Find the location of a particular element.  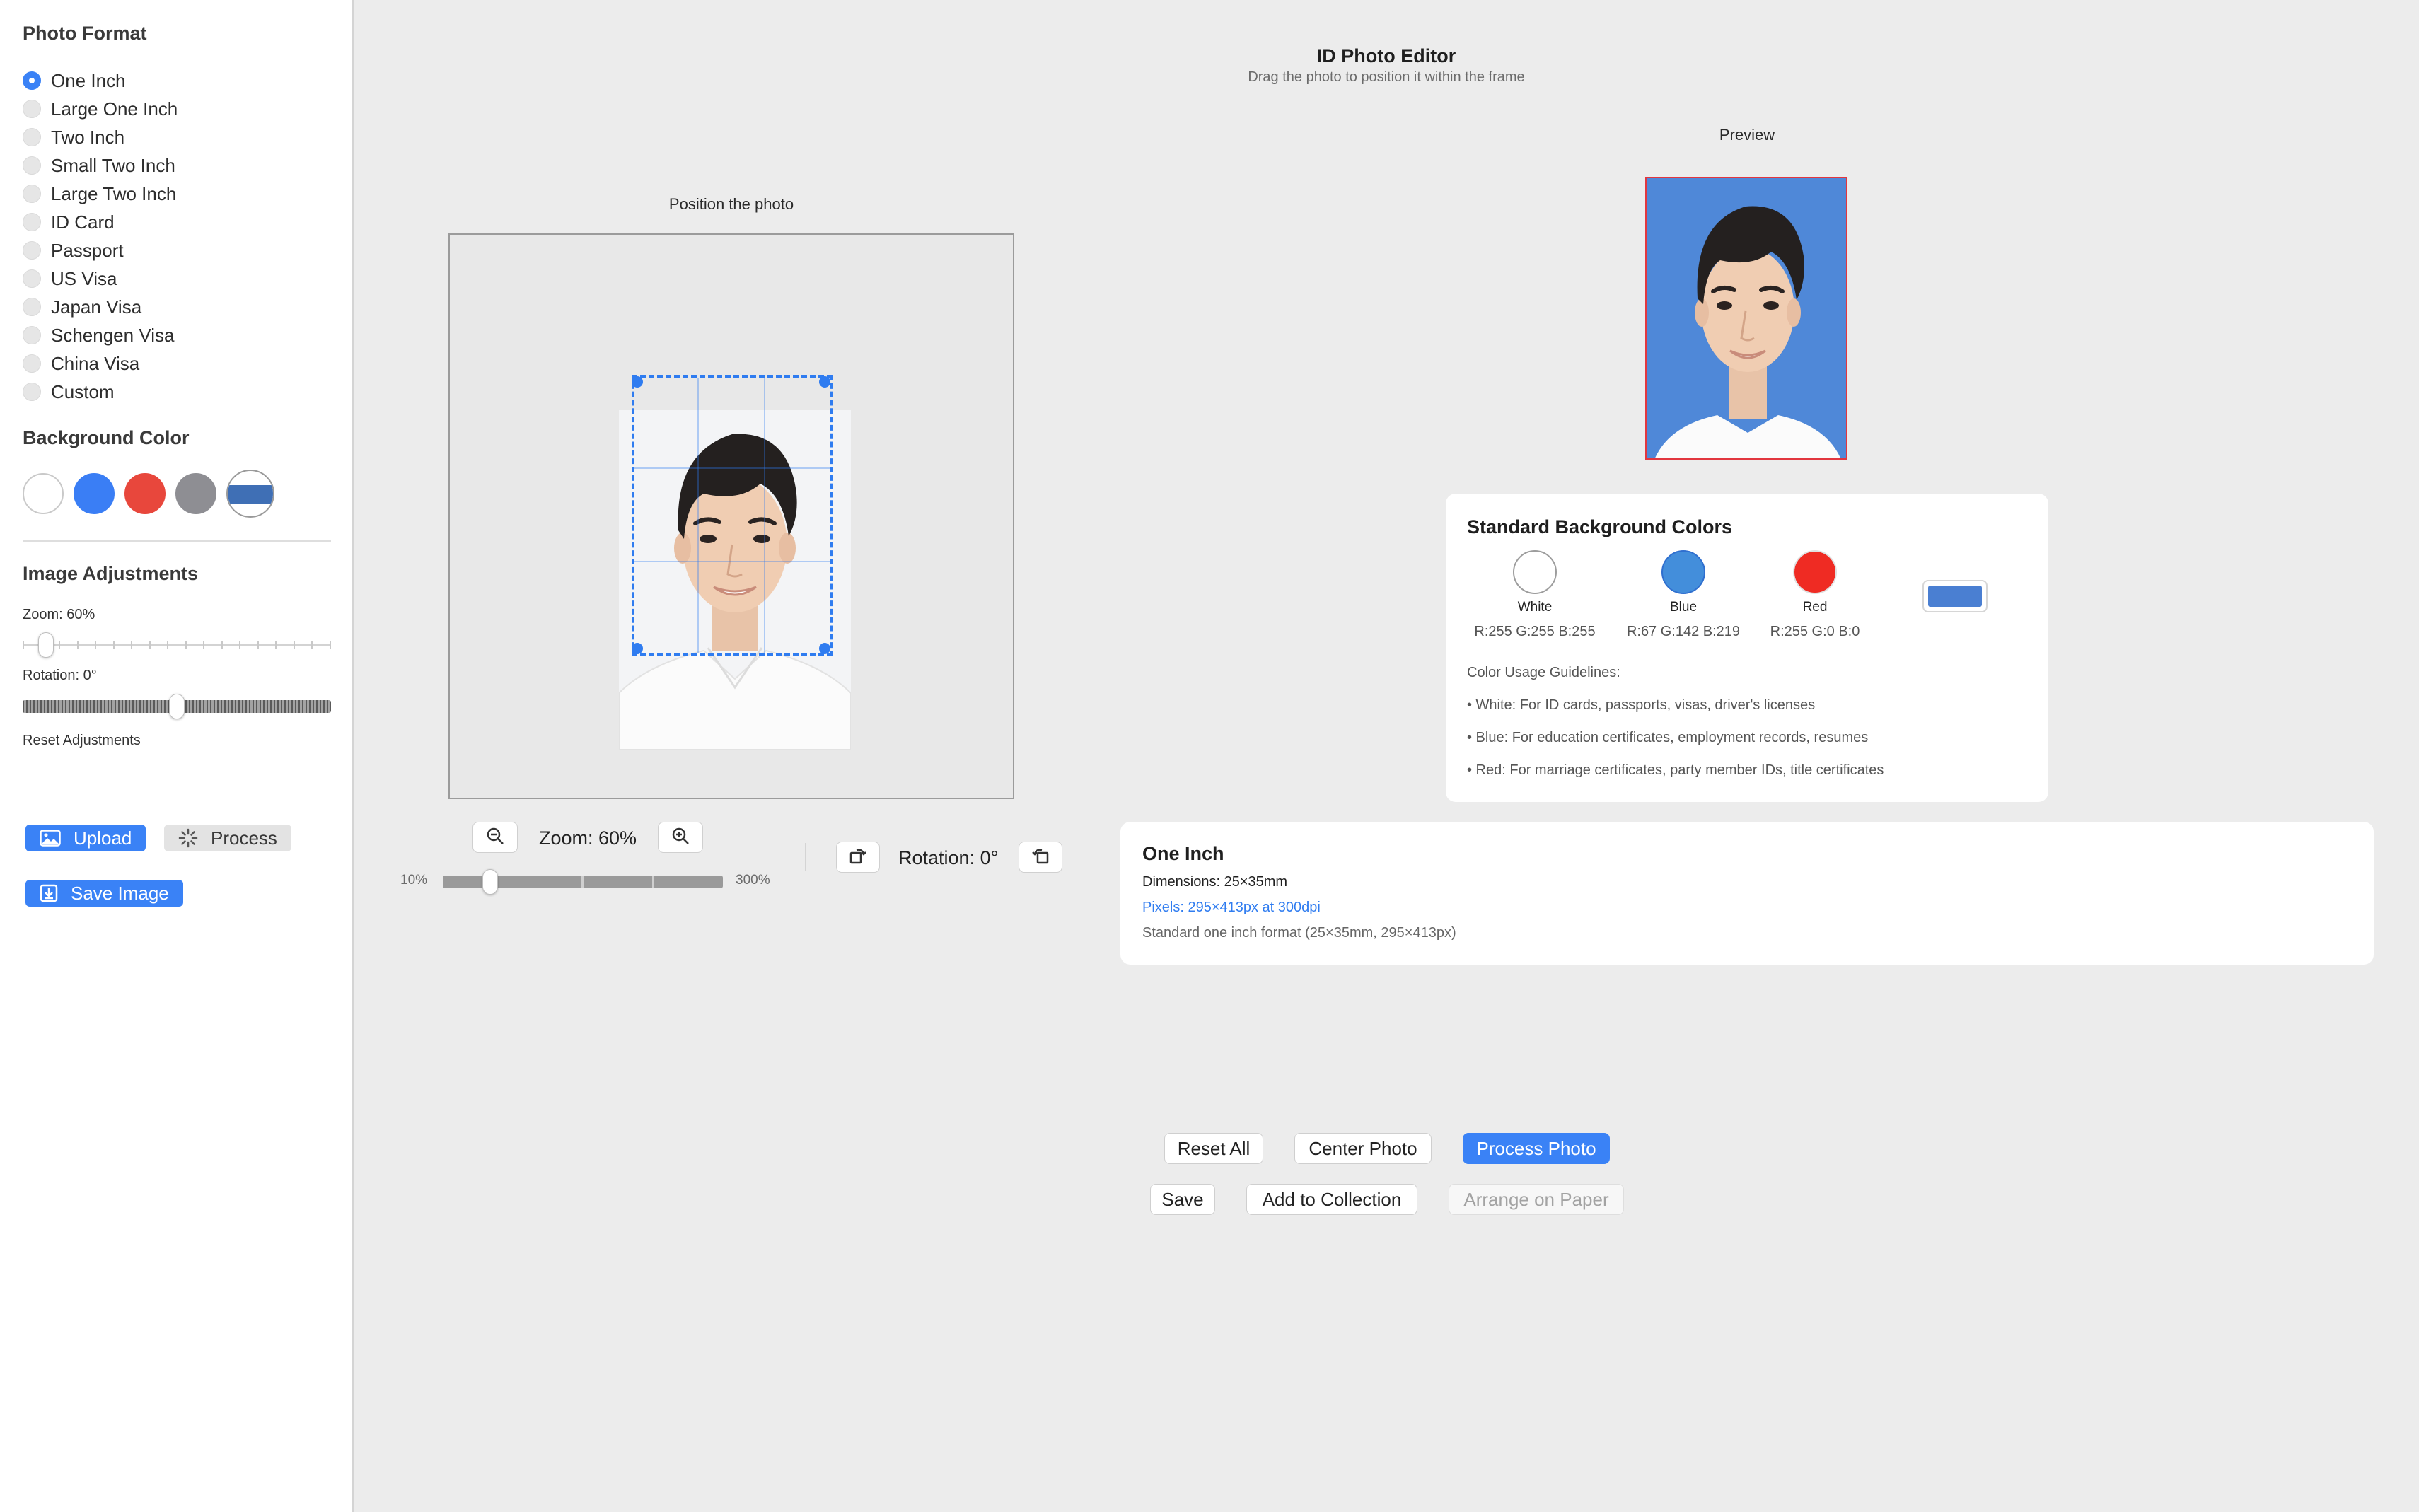

crop-frame is located at coordinates (733, 515).